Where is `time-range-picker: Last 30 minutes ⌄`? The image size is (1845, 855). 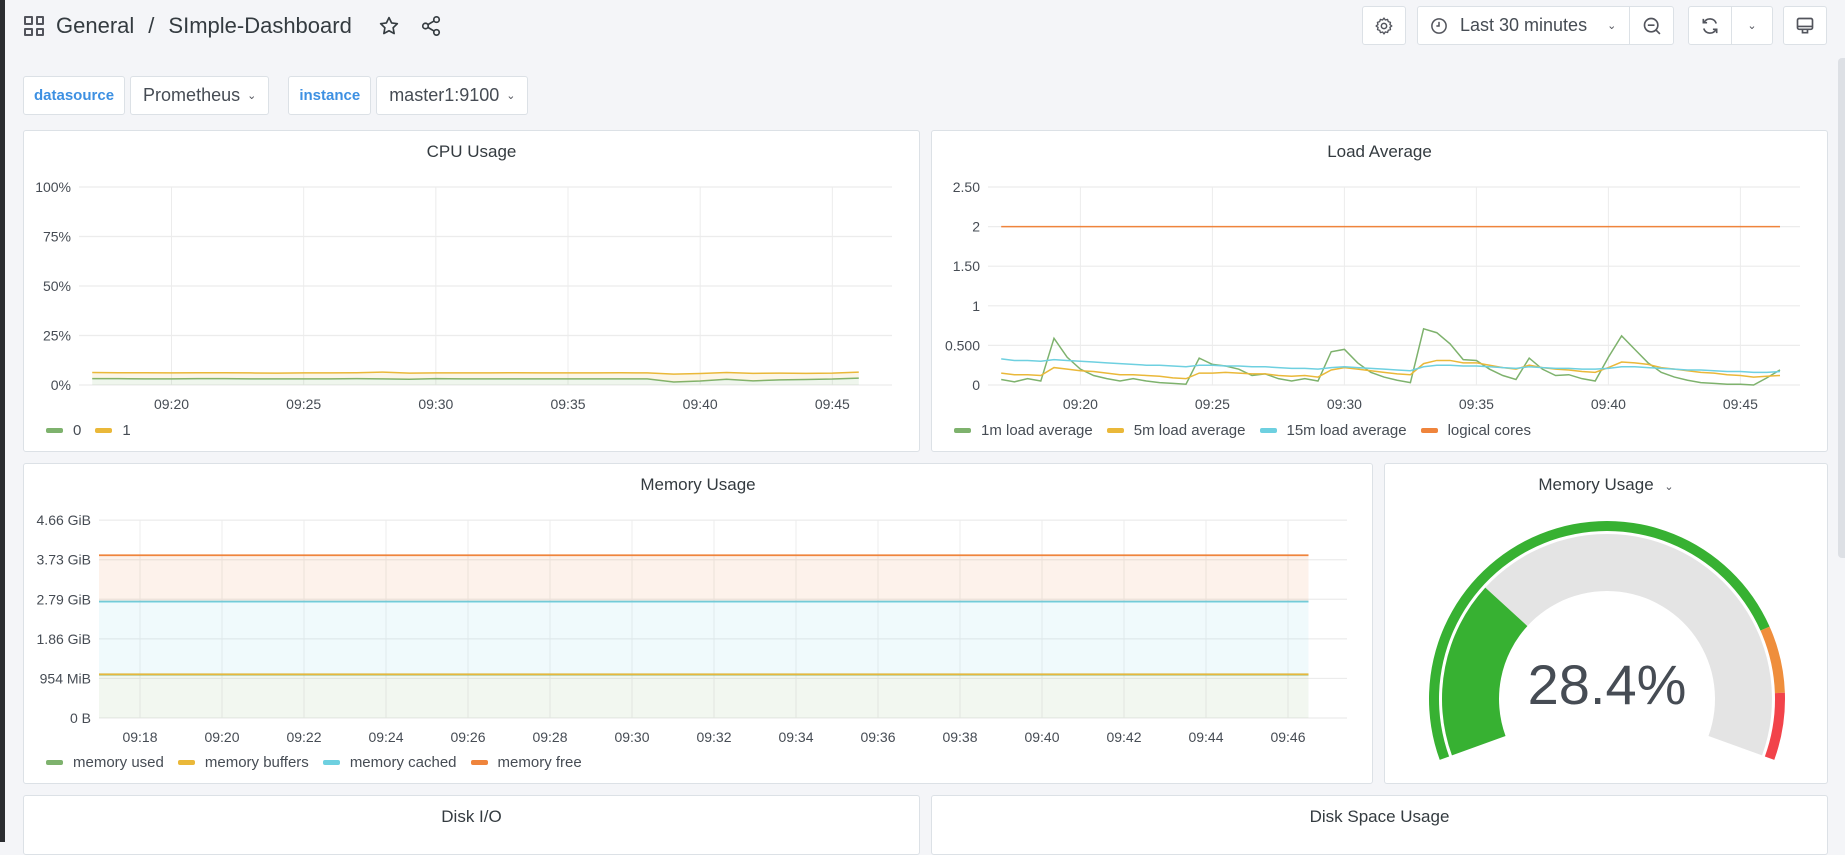
time-range-picker: Last 30 minutes ⌄ is located at coordinates (1523, 25).